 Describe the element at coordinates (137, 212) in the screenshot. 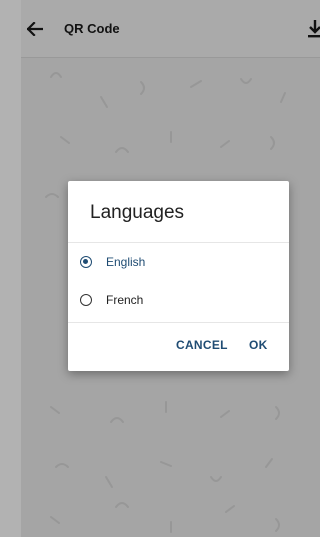

I see `dialog-title: Languages` at that location.